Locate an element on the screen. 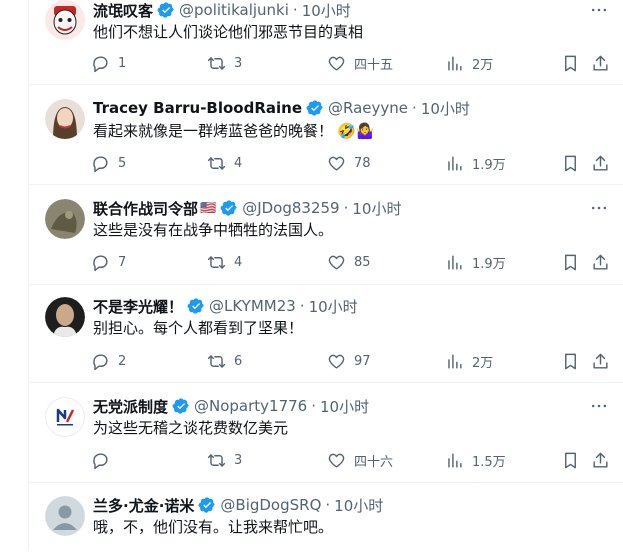 The height and width of the screenshot is (553, 623). retweet-icon is located at coordinates (216, 262).